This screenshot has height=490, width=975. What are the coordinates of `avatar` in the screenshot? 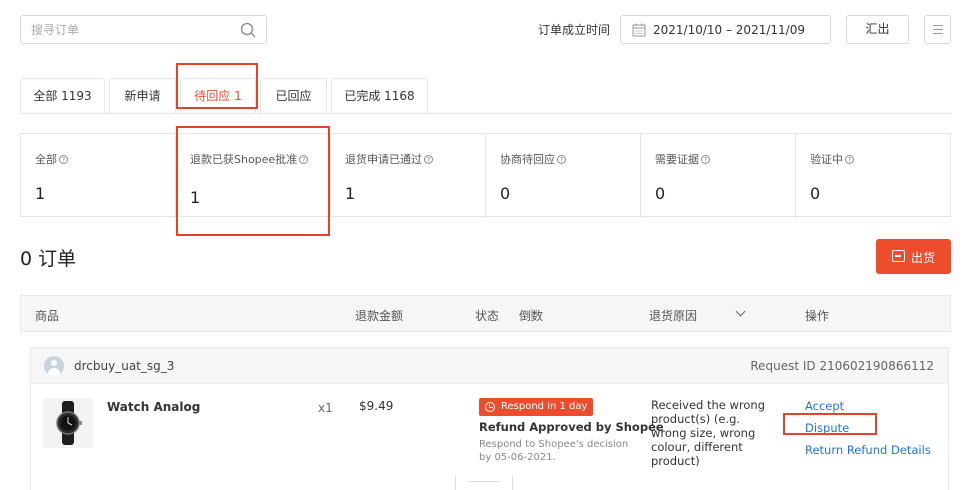 It's located at (54, 366).